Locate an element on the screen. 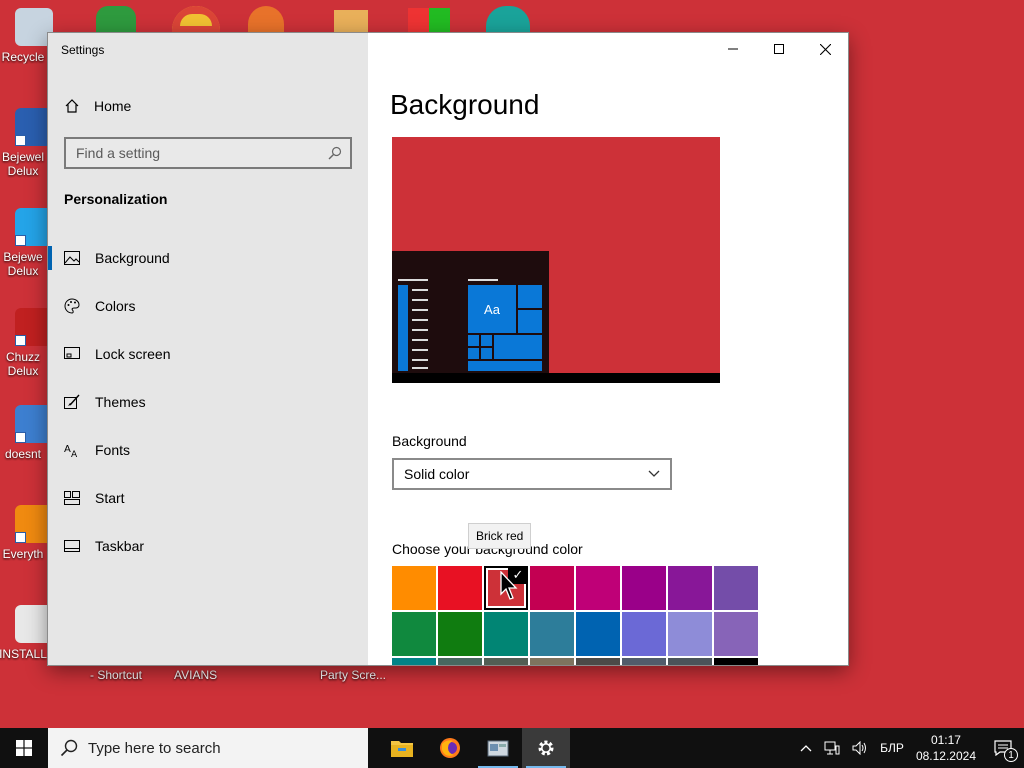 Image resolution: width=1024 pixels, height=768 pixels. start-icon is located at coordinates (72, 498).